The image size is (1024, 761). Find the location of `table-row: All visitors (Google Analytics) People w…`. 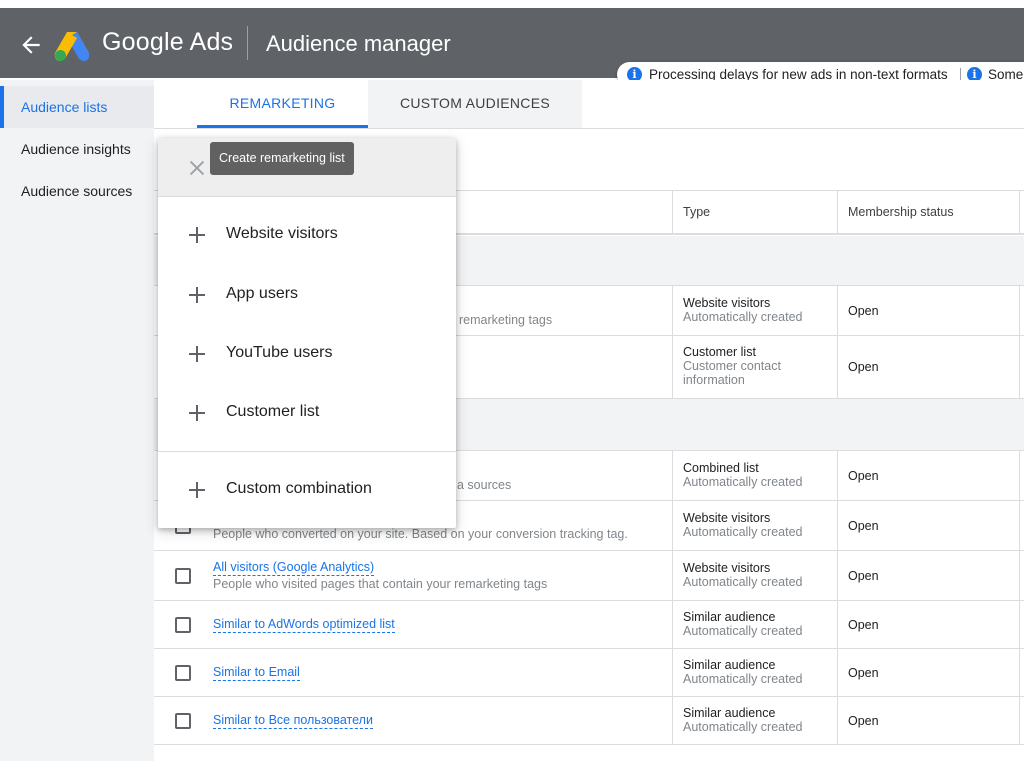

table-row: All visitors (Google Analytics) People w… is located at coordinates (589, 576).